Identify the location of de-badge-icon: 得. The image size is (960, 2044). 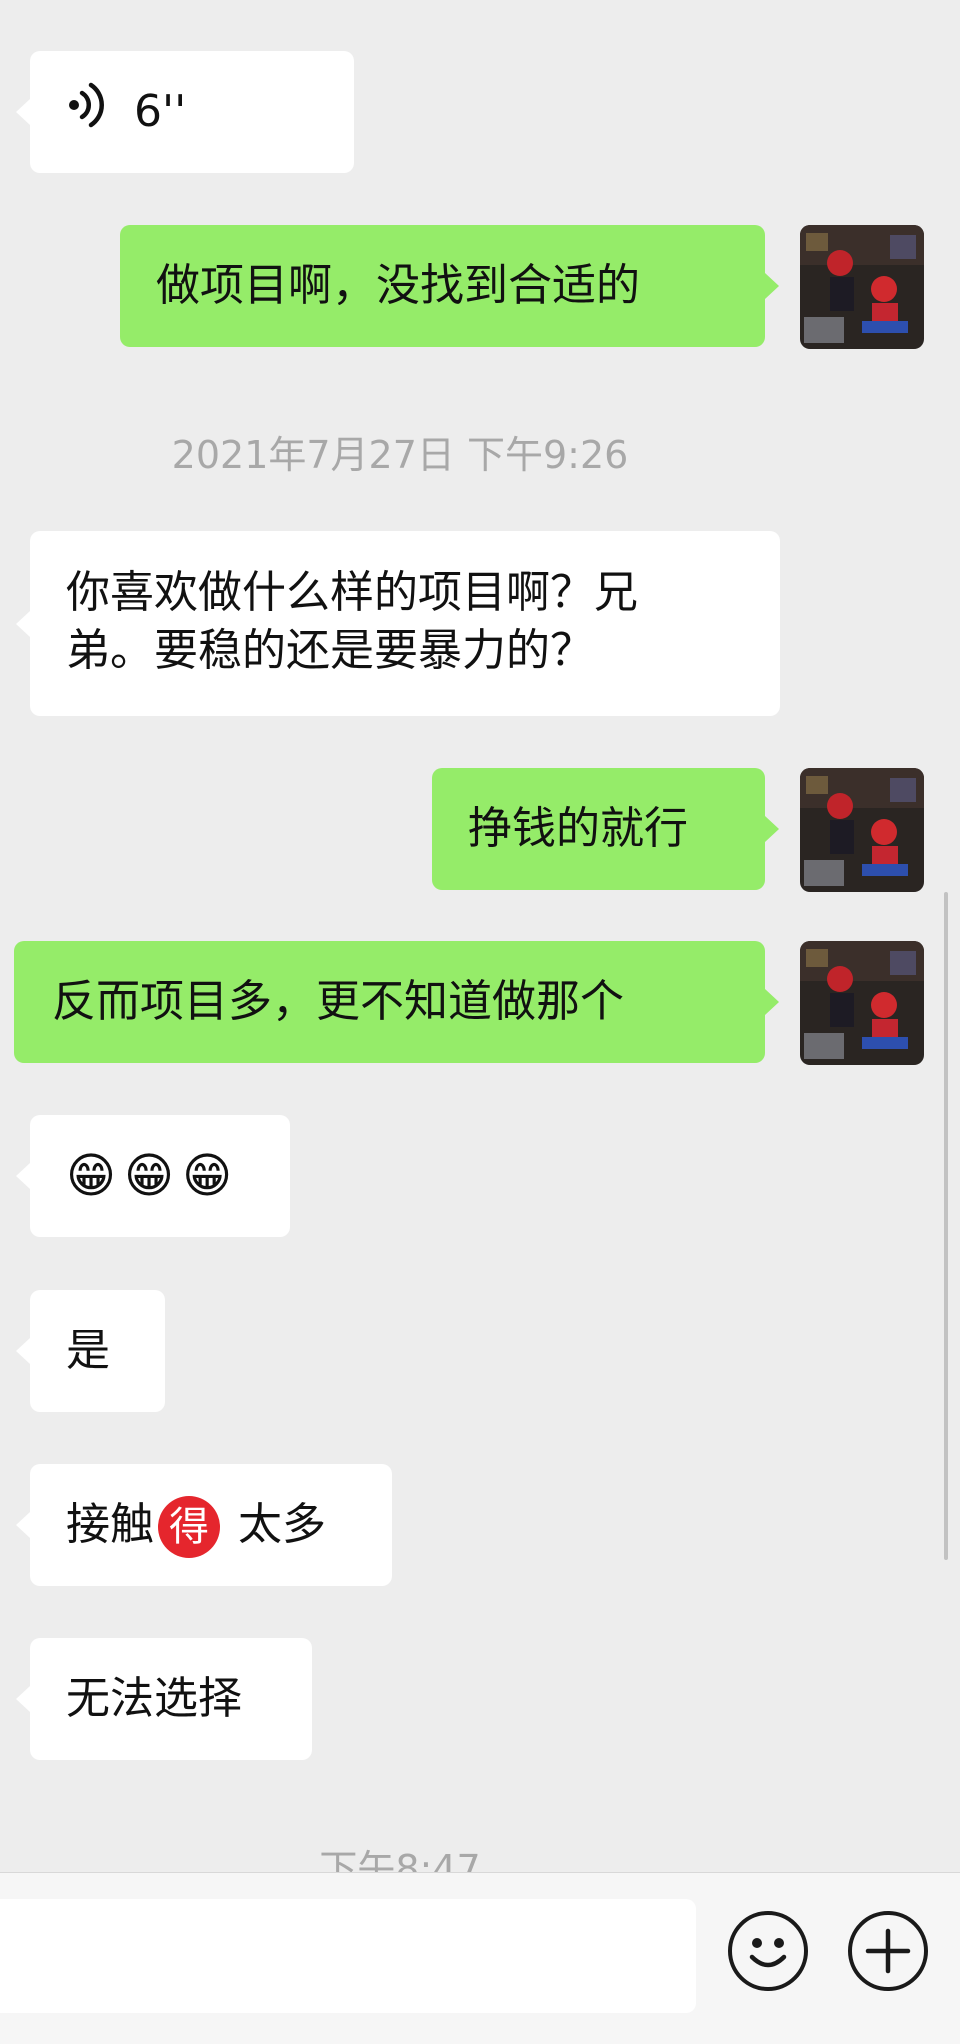
(189, 1527).